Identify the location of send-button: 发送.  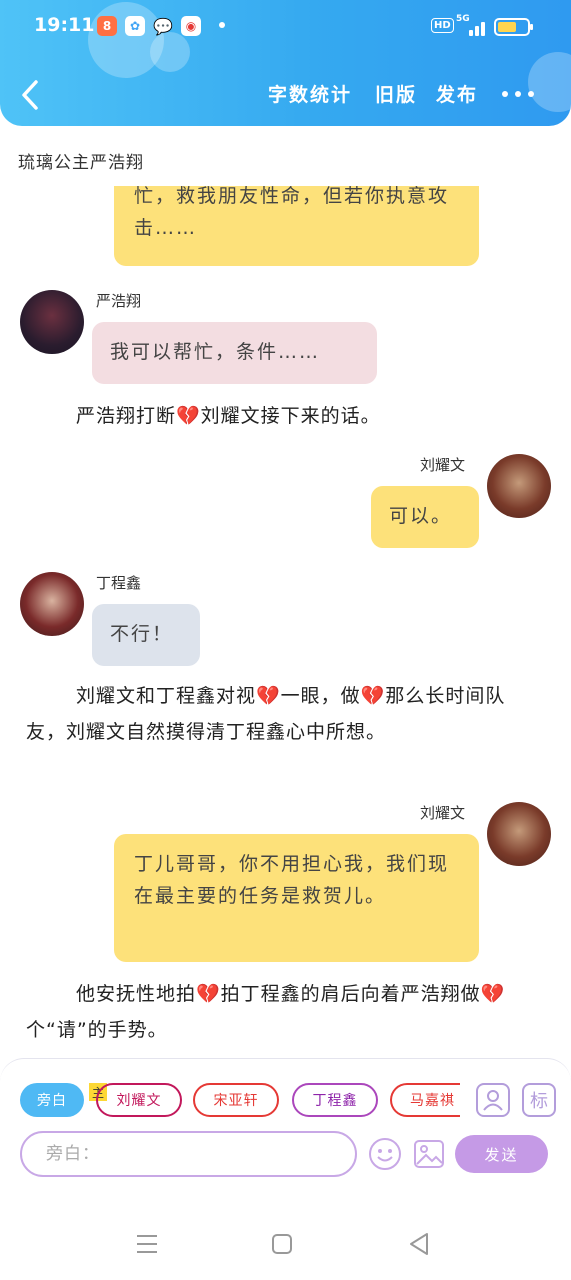
(501, 1154).